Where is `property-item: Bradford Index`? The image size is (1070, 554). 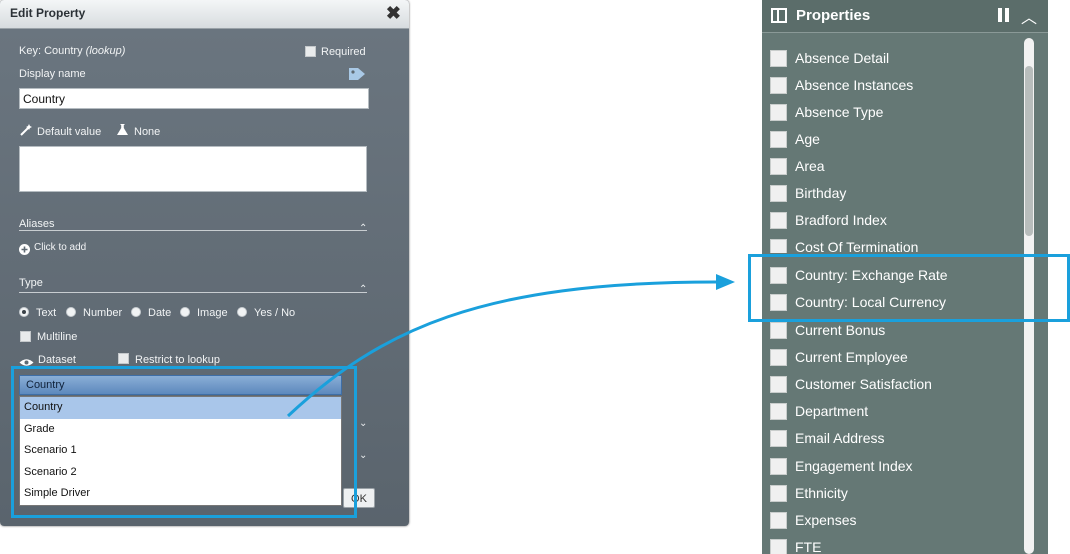 property-item: Bradford Index is located at coordinates (895, 220).